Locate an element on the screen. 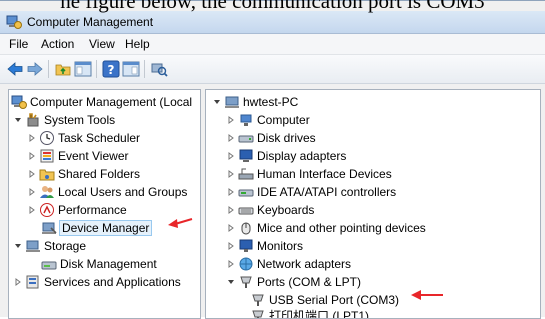 This screenshot has width=545, height=319. tree-label: Ports (COM & LPT) is located at coordinates (309, 282).